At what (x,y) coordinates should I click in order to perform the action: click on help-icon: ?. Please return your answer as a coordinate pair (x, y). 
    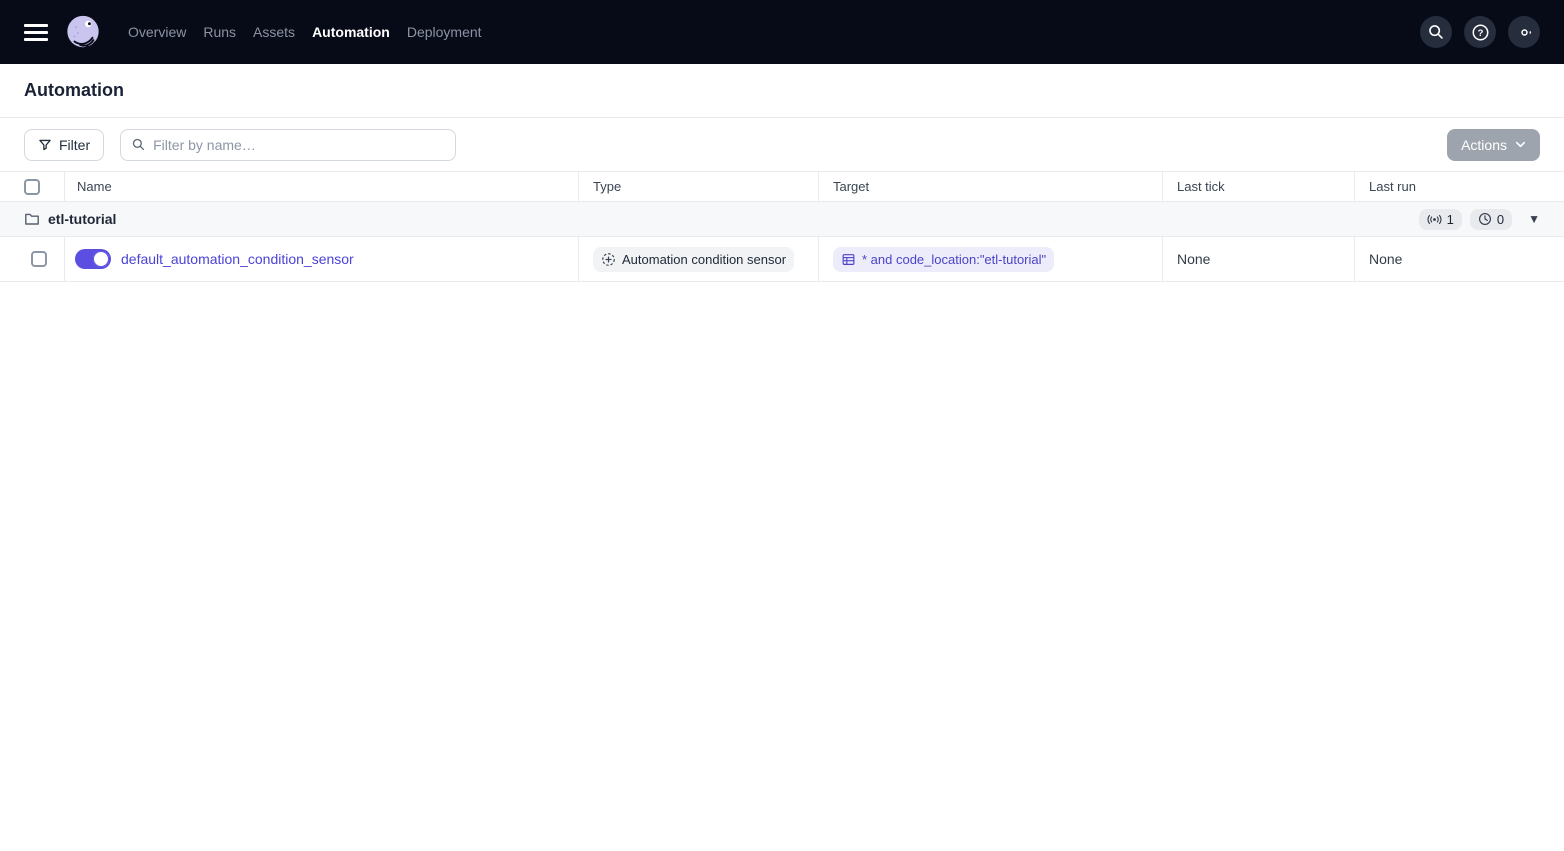
    Looking at the image, I should click on (1480, 32).